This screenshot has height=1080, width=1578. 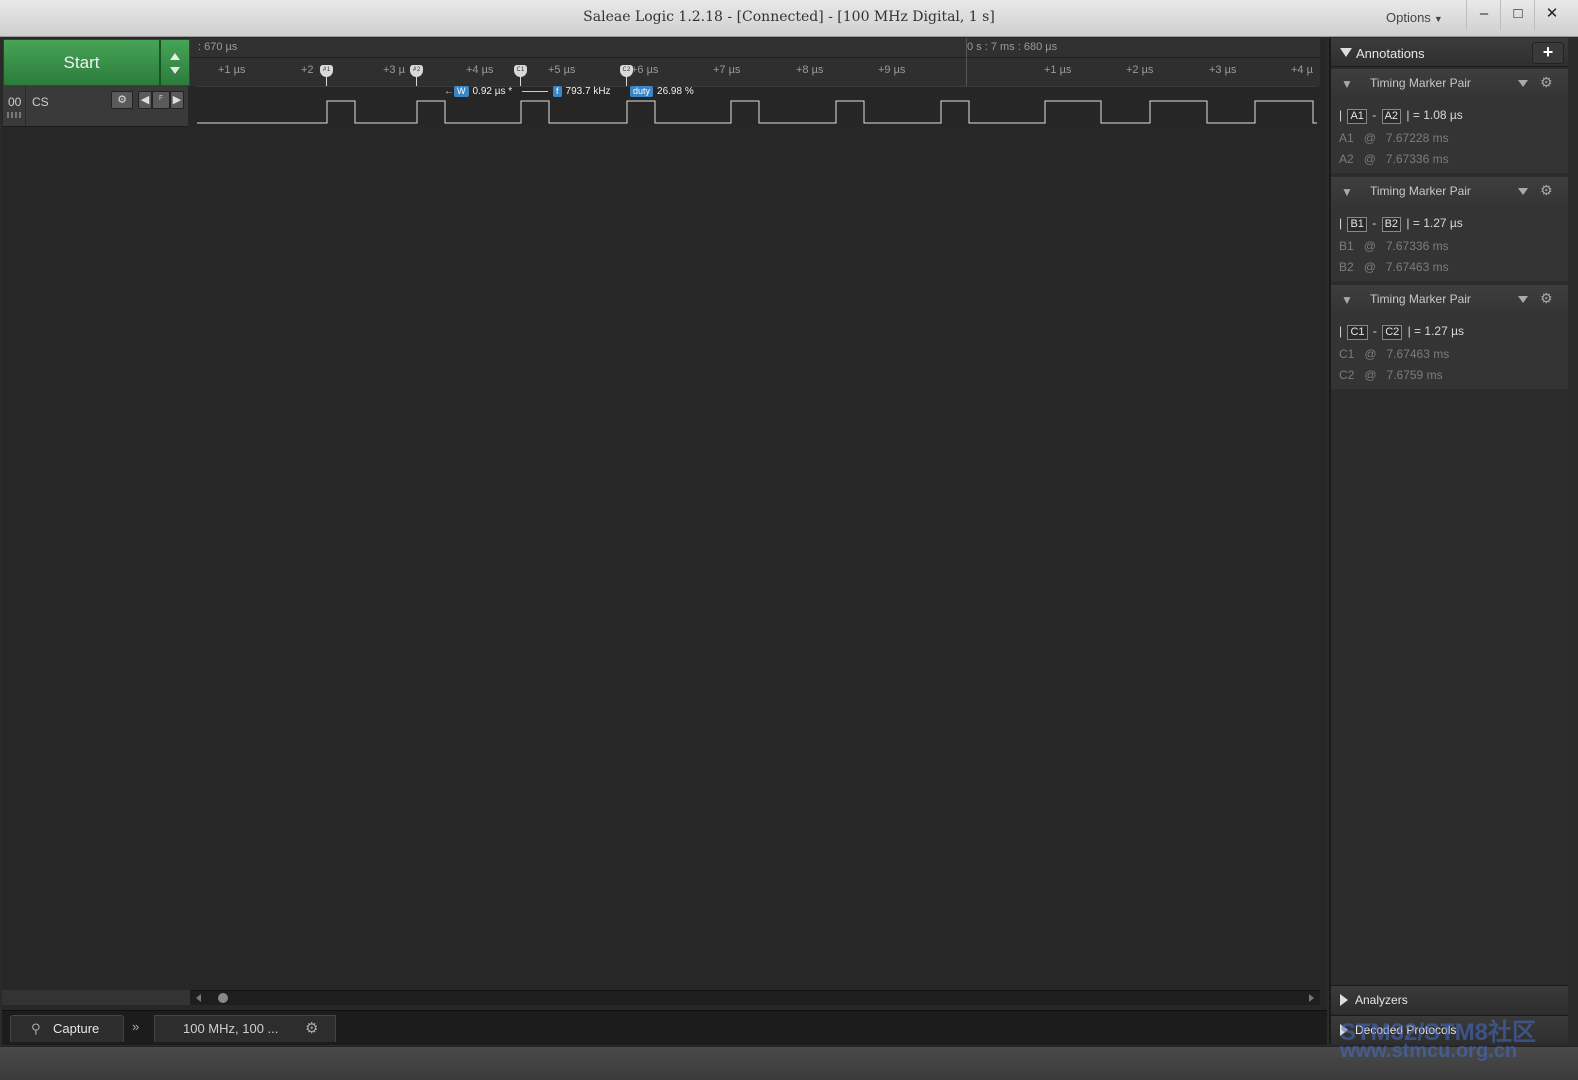 What do you see at coordinates (810, 70) in the screenshot?
I see `ruler-tick: +8 µs` at bounding box center [810, 70].